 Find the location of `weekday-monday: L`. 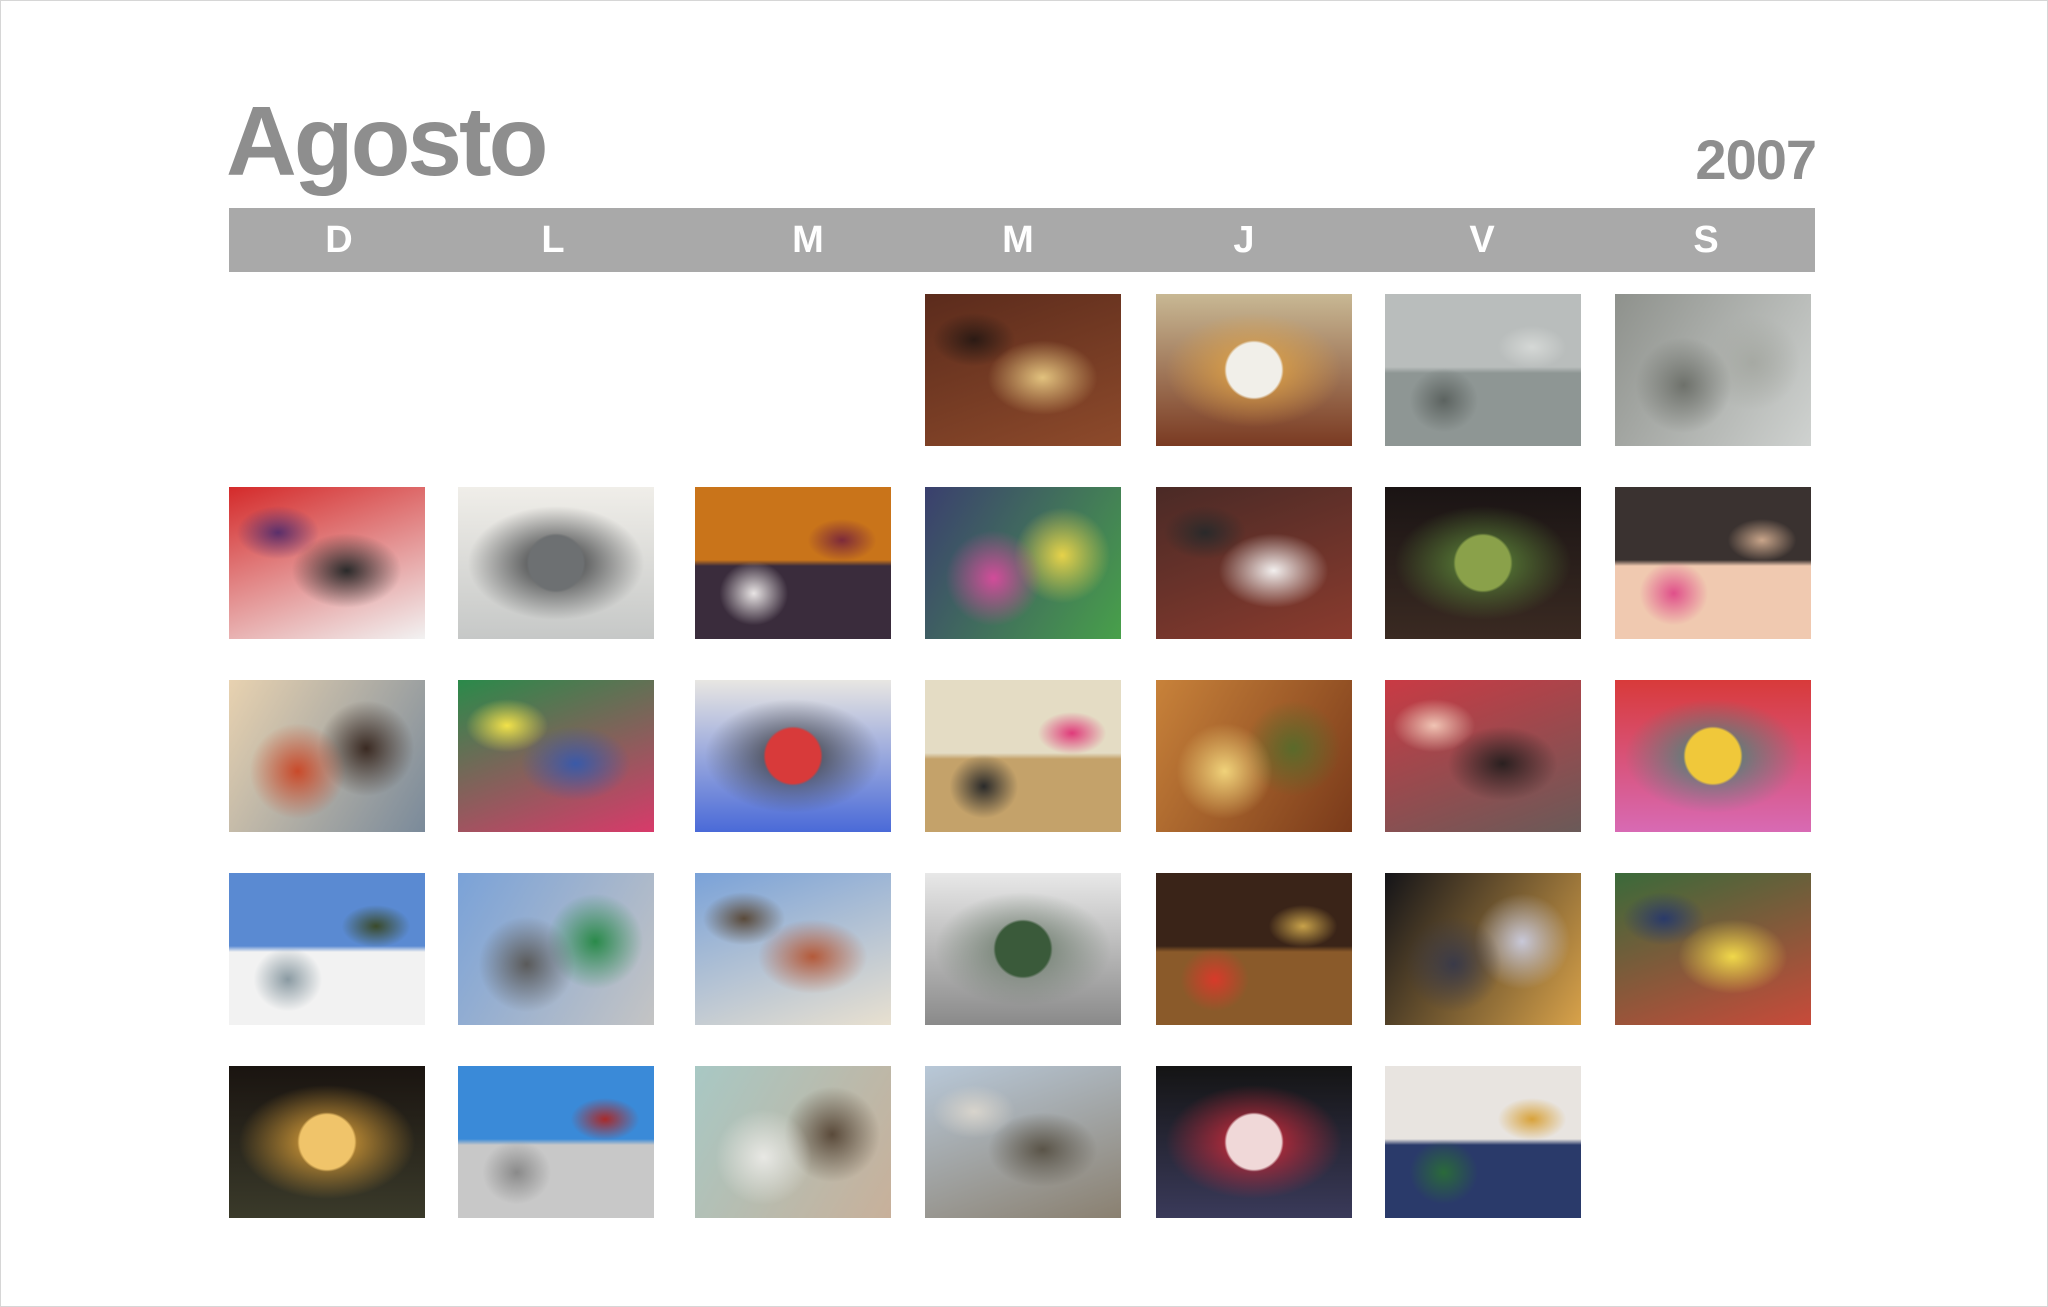

weekday-monday: L is located at coordinates (553, 240).